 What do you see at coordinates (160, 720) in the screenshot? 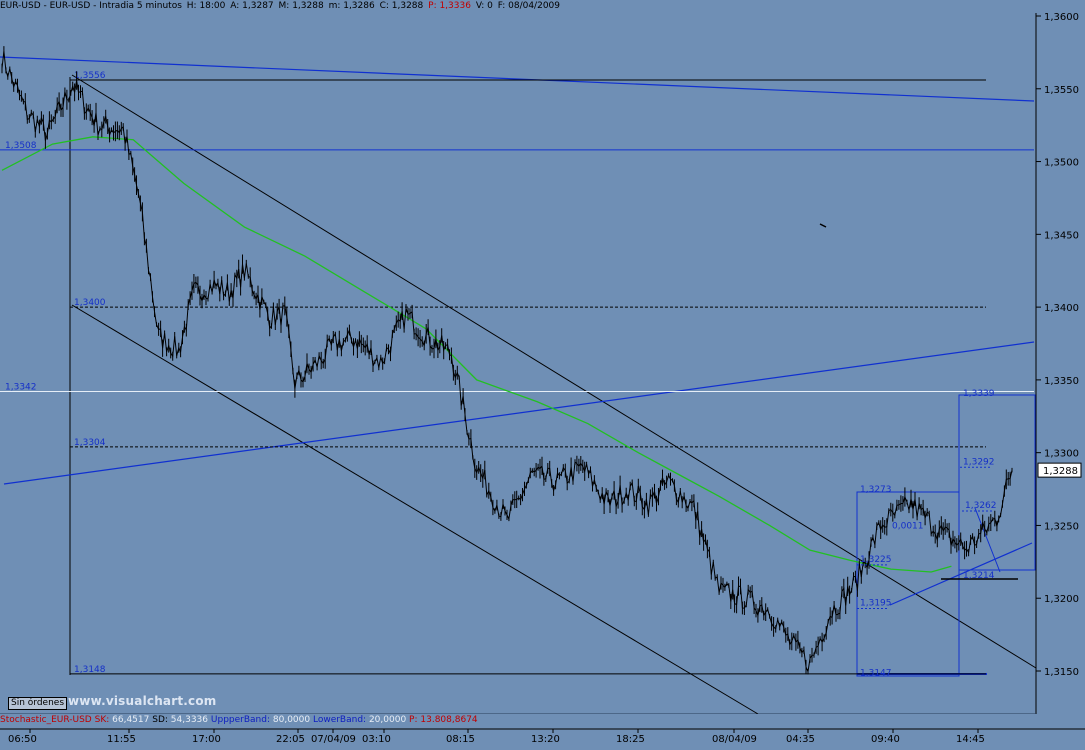
I see `indicator-sd-label: SD:` at bounding box center [160, 720].